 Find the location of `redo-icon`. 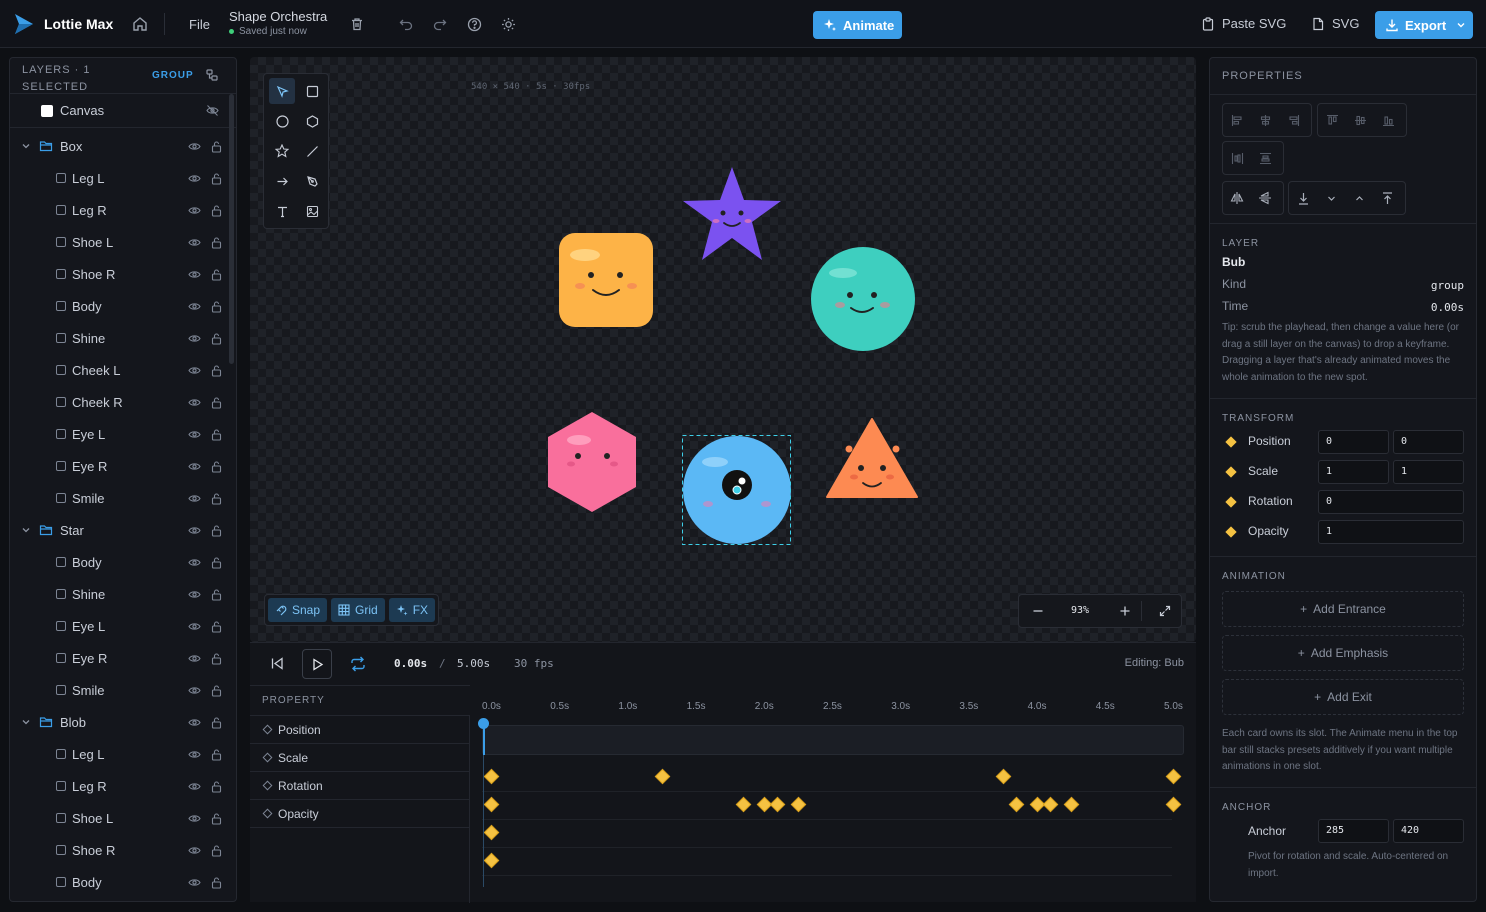

redo-icon is located at coordinates (440, 24).